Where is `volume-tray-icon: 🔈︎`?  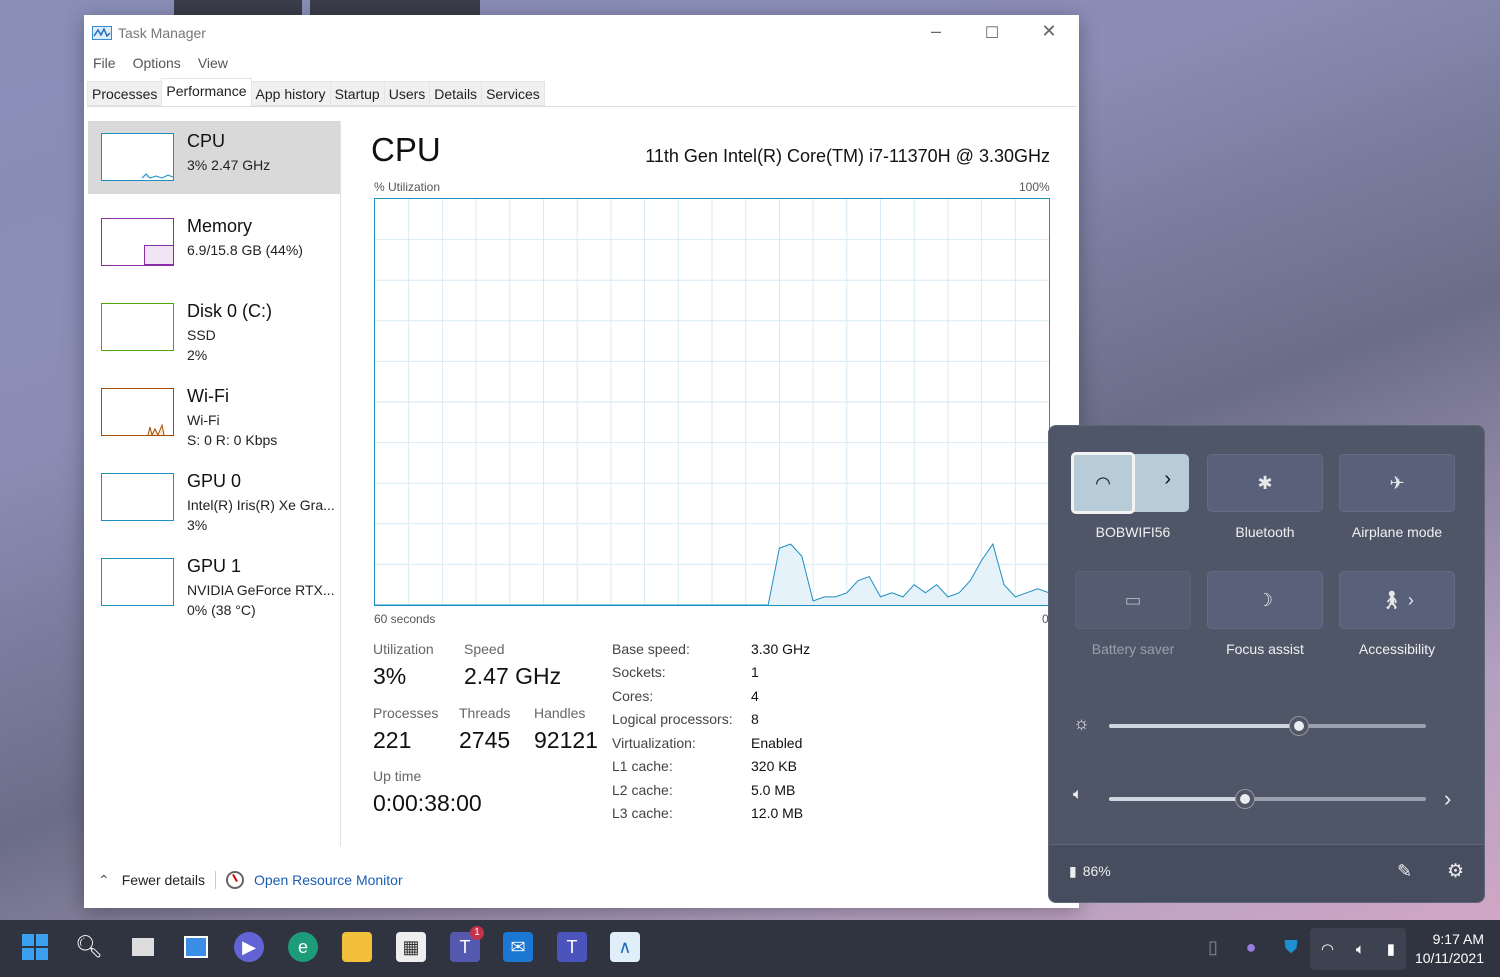
volume-tray-icon: 🔈︎ is located at coordinates (1360, 949).